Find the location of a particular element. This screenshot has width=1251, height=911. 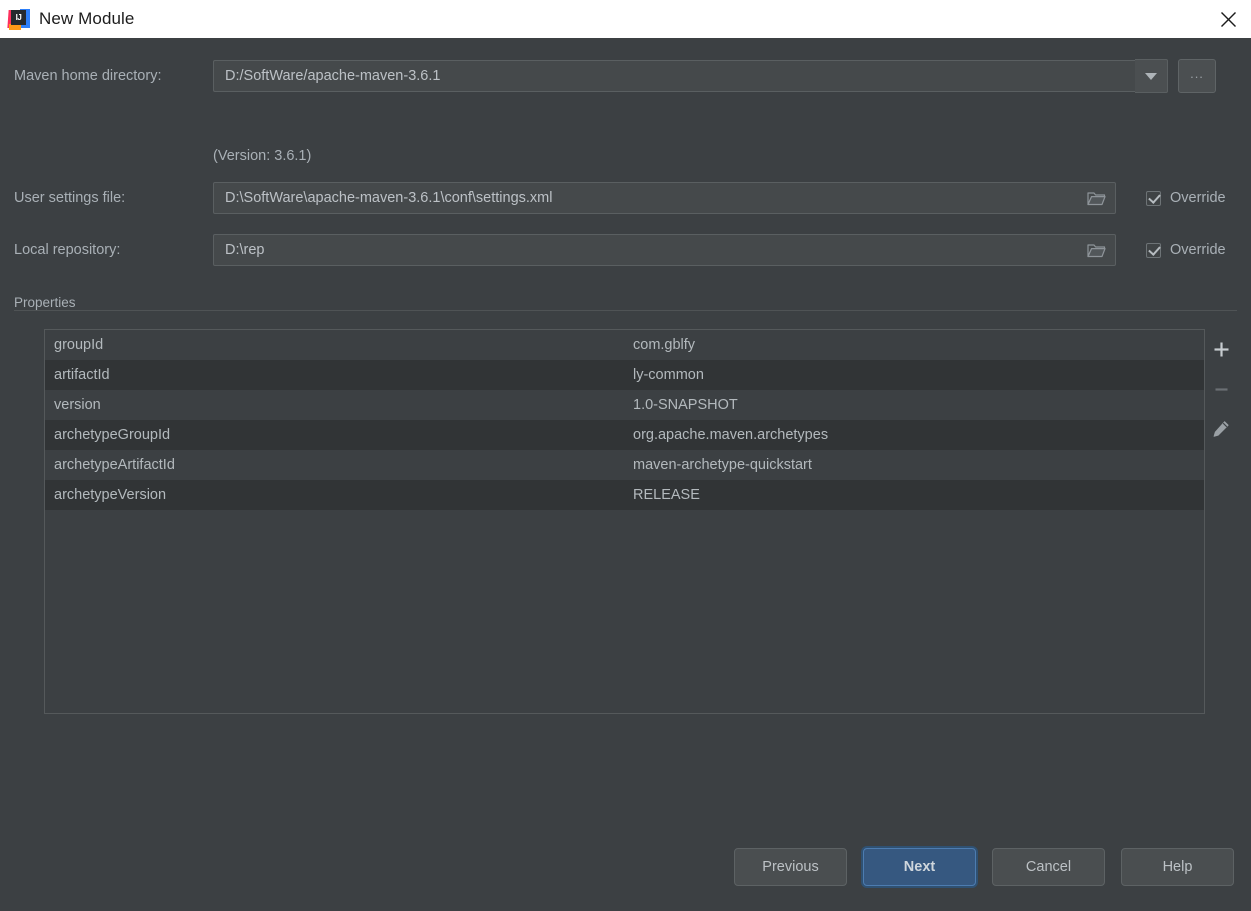

local-repository-override-label: Override is located at coordinates (1198, 250).